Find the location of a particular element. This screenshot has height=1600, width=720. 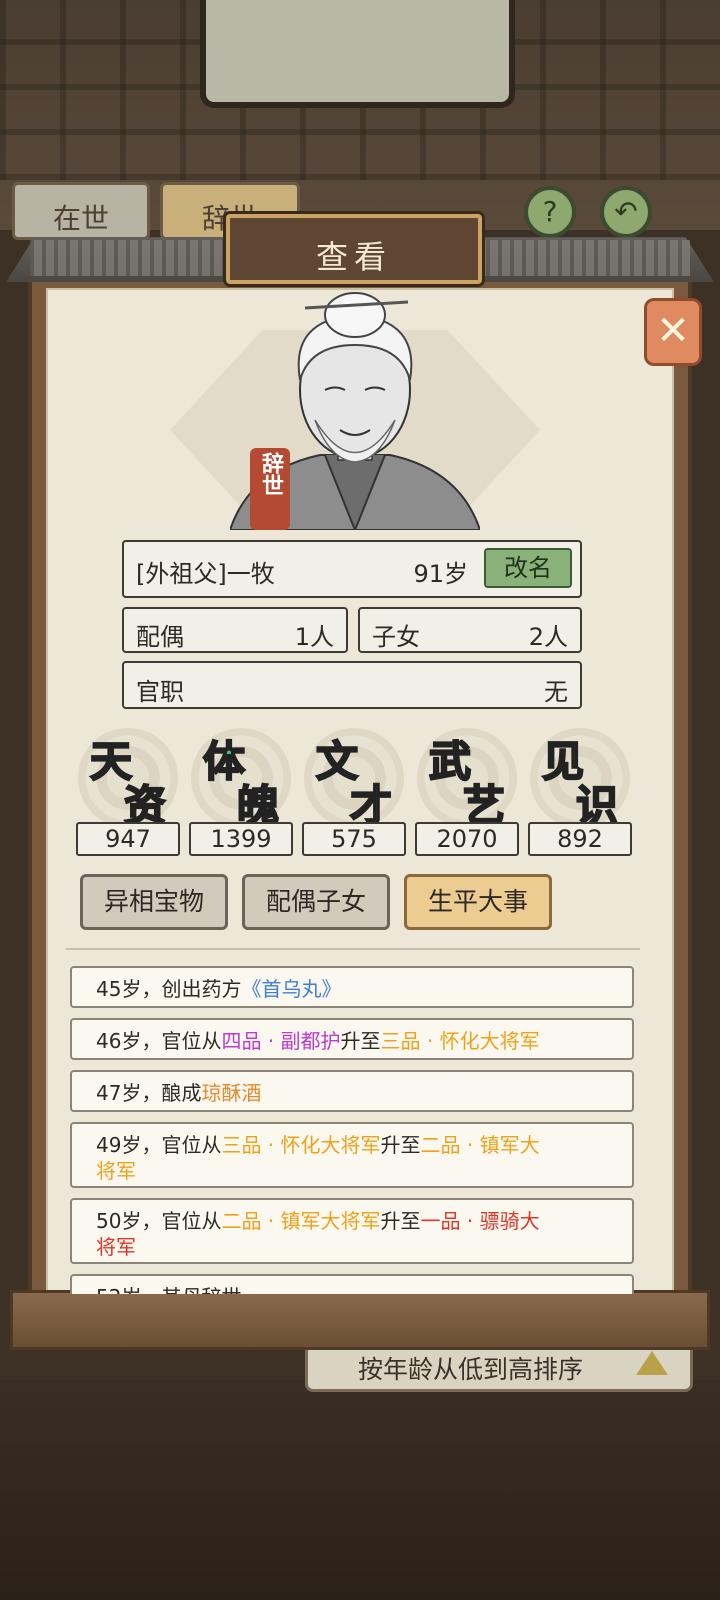

list-item: 46岁，官位从四品 · 副都护升至三品 · 怀化大将军 is located at coordinates (352, 1039).